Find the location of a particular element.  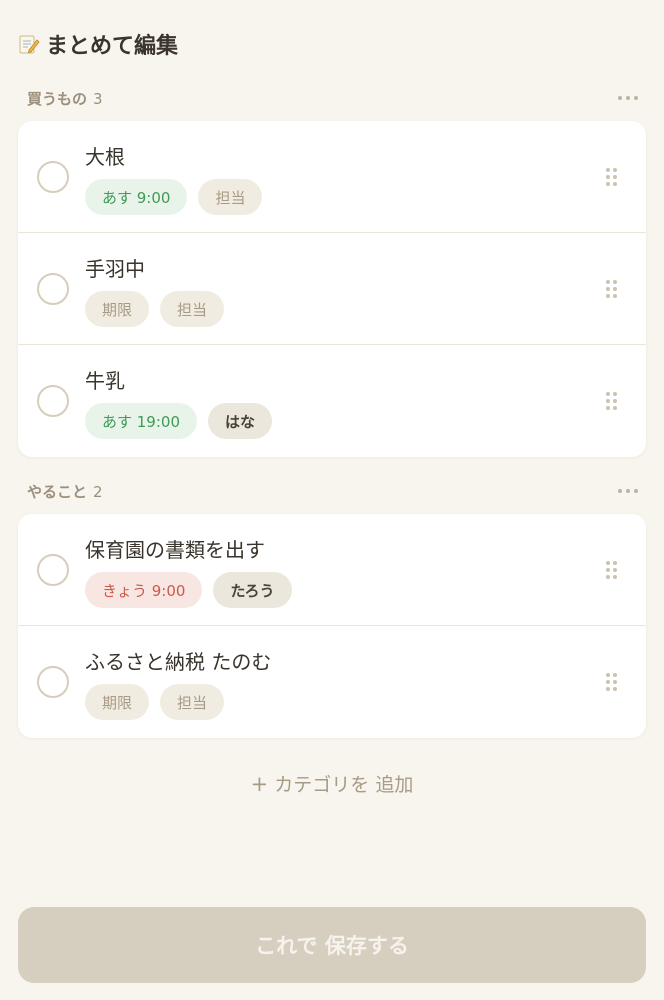

section-heading: やること 2 is located at coordinates (65, 491).